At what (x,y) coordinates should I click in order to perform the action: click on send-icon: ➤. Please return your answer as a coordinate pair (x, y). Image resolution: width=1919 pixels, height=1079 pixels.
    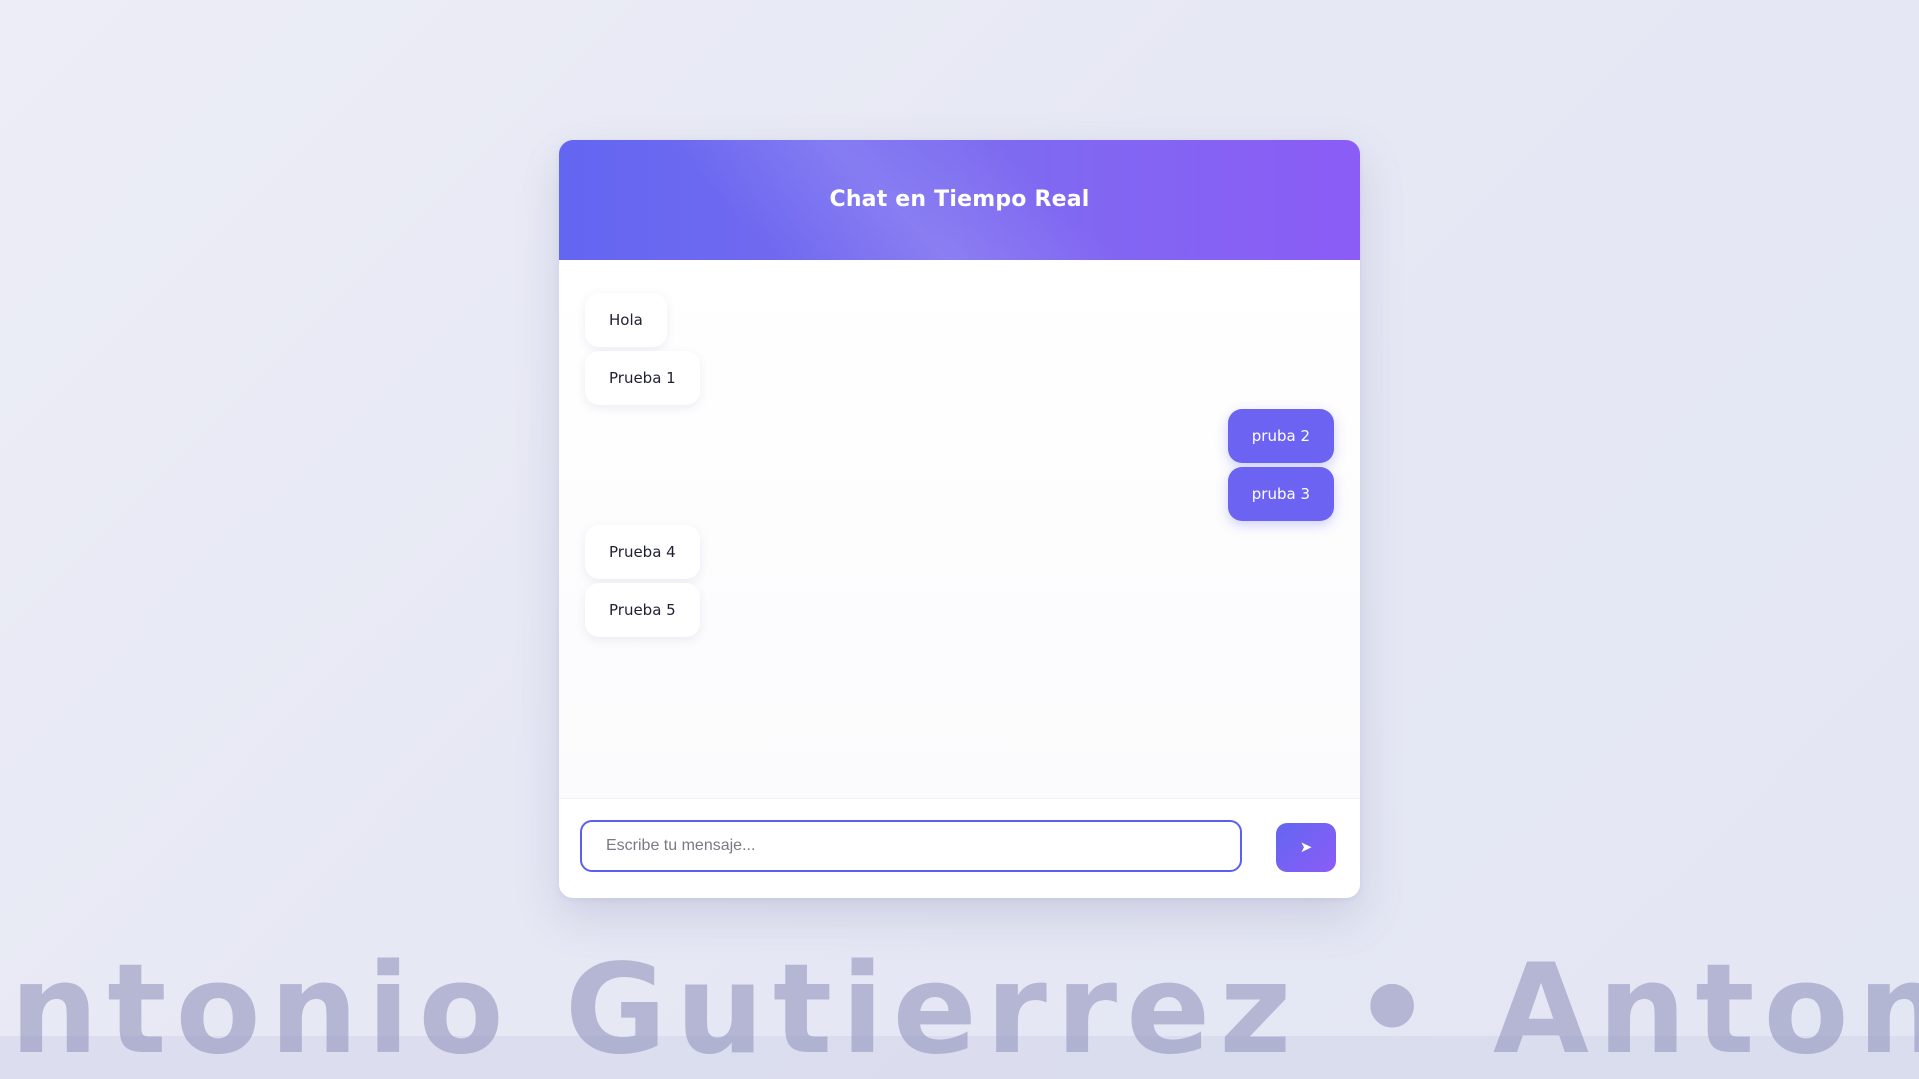
    Looking at the image, I should click on (1306, 847).